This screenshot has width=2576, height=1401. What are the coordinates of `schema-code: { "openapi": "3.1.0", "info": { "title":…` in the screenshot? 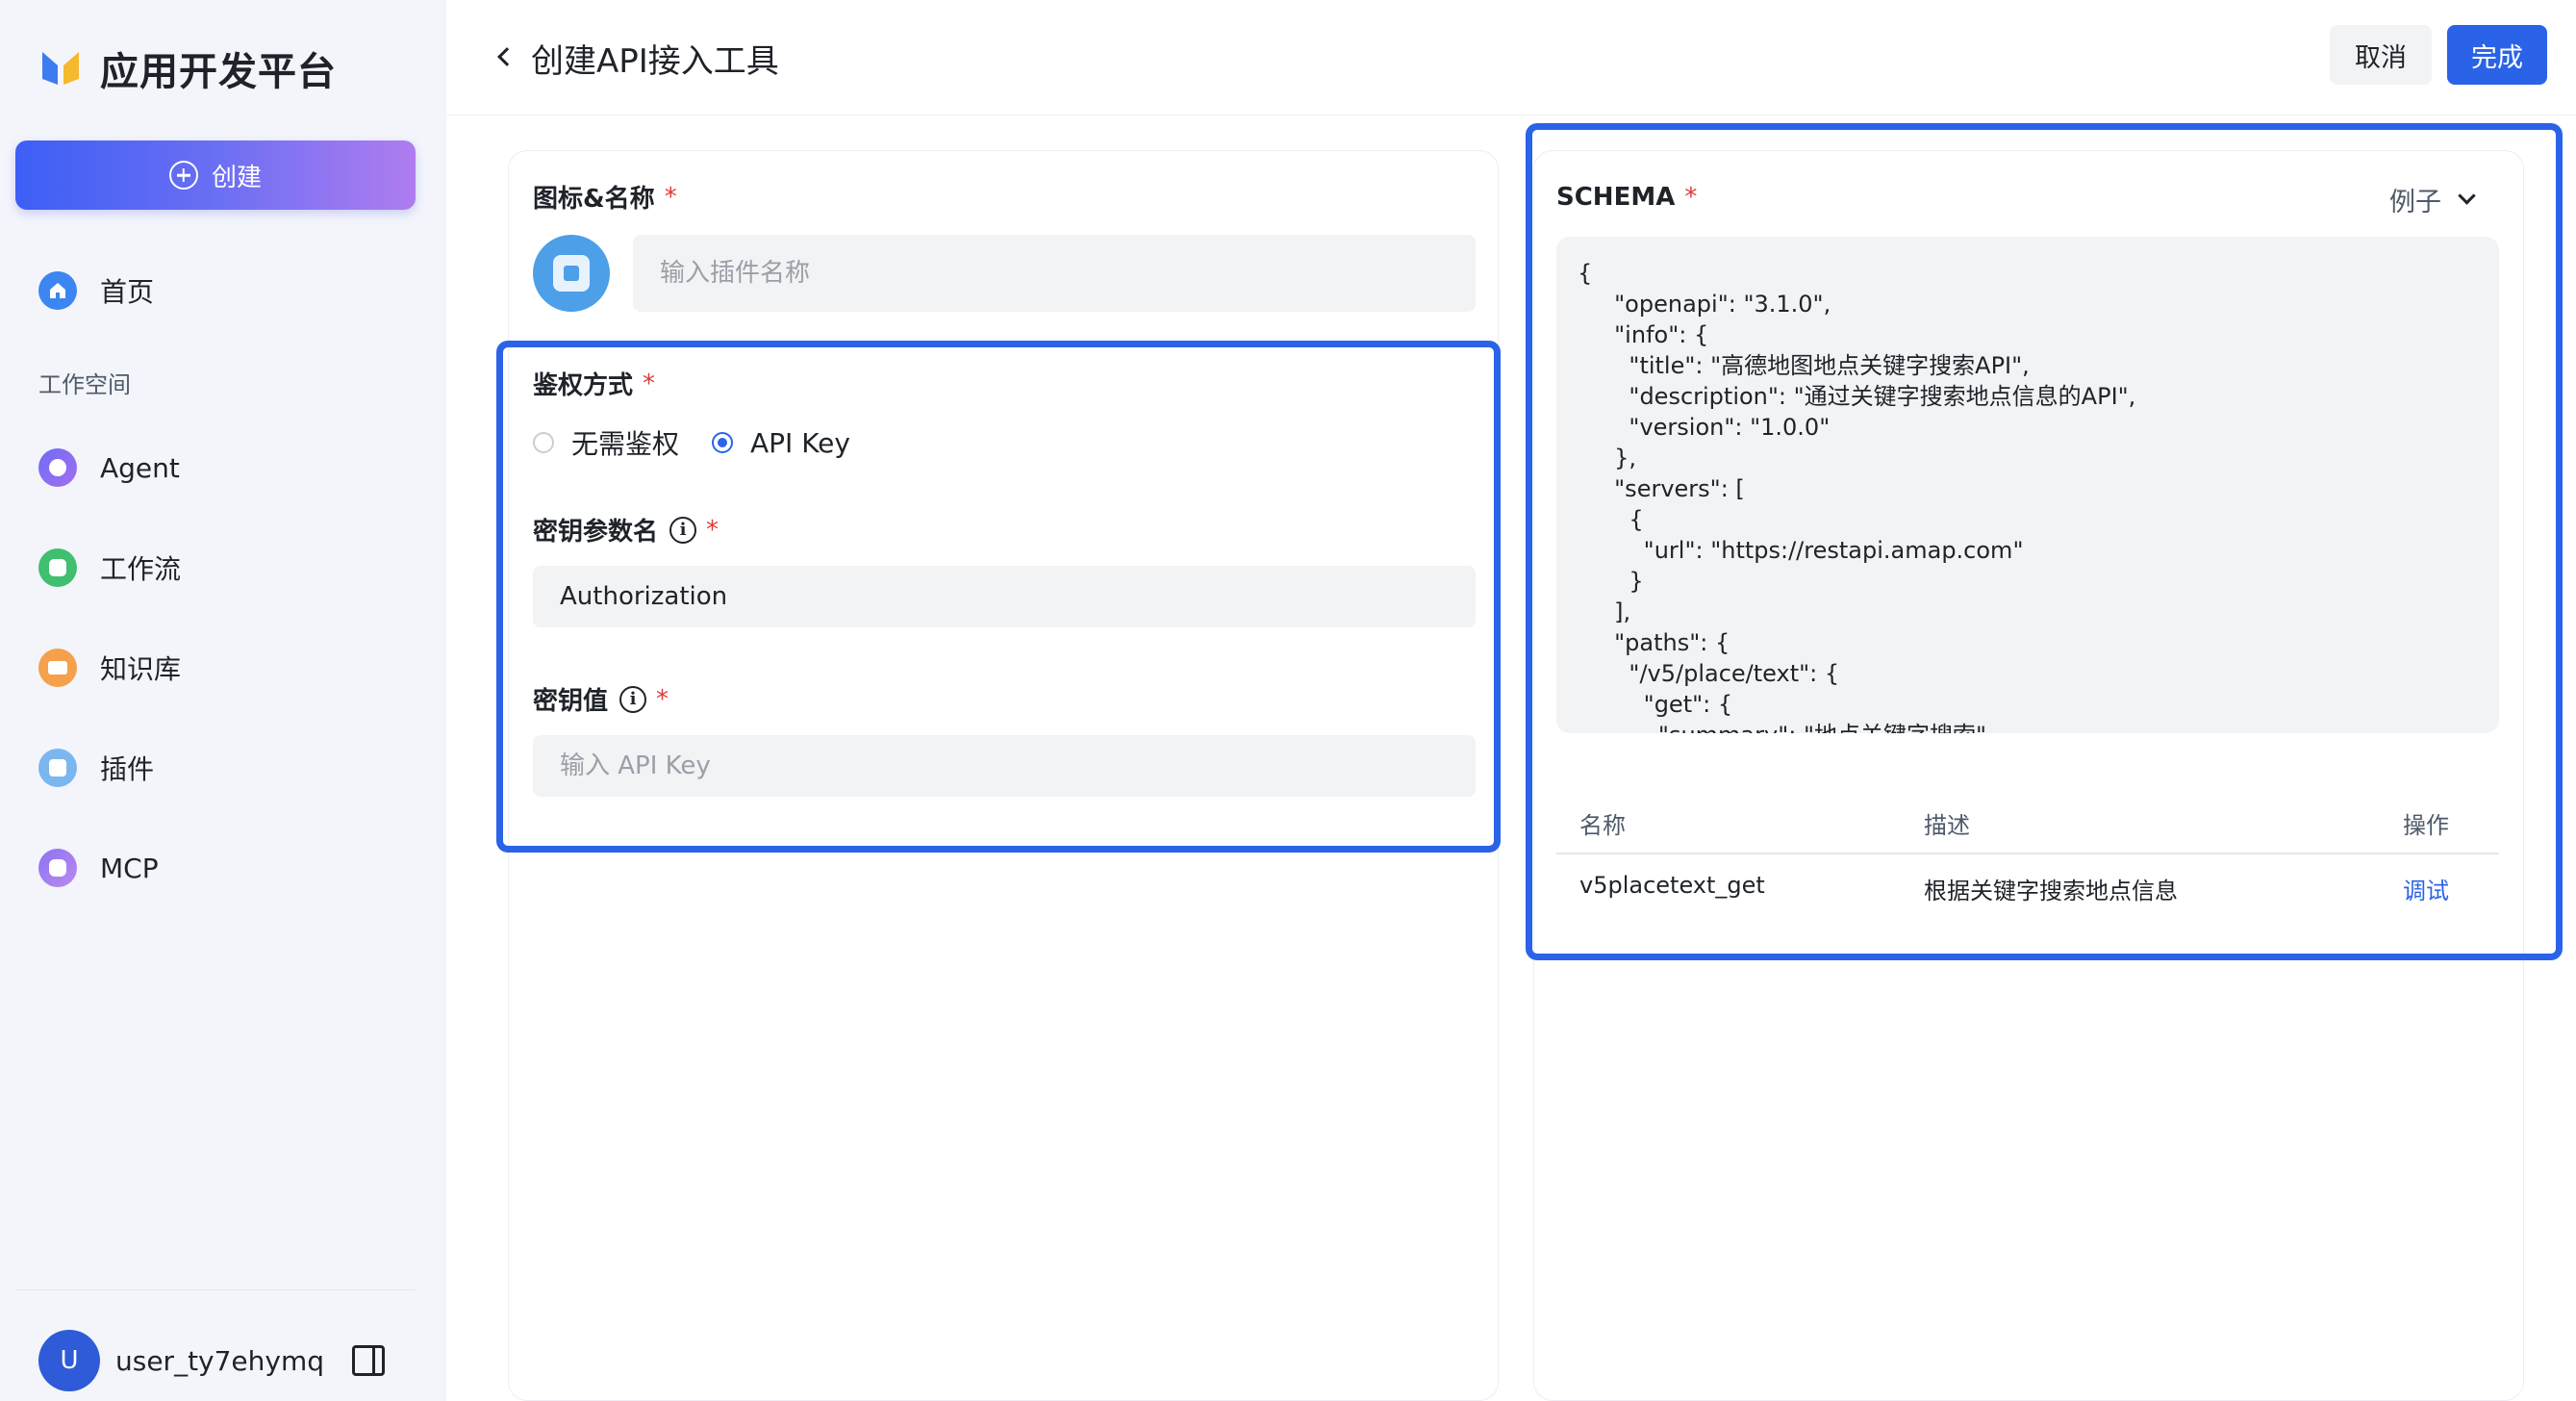 It's located at (1857, 497).